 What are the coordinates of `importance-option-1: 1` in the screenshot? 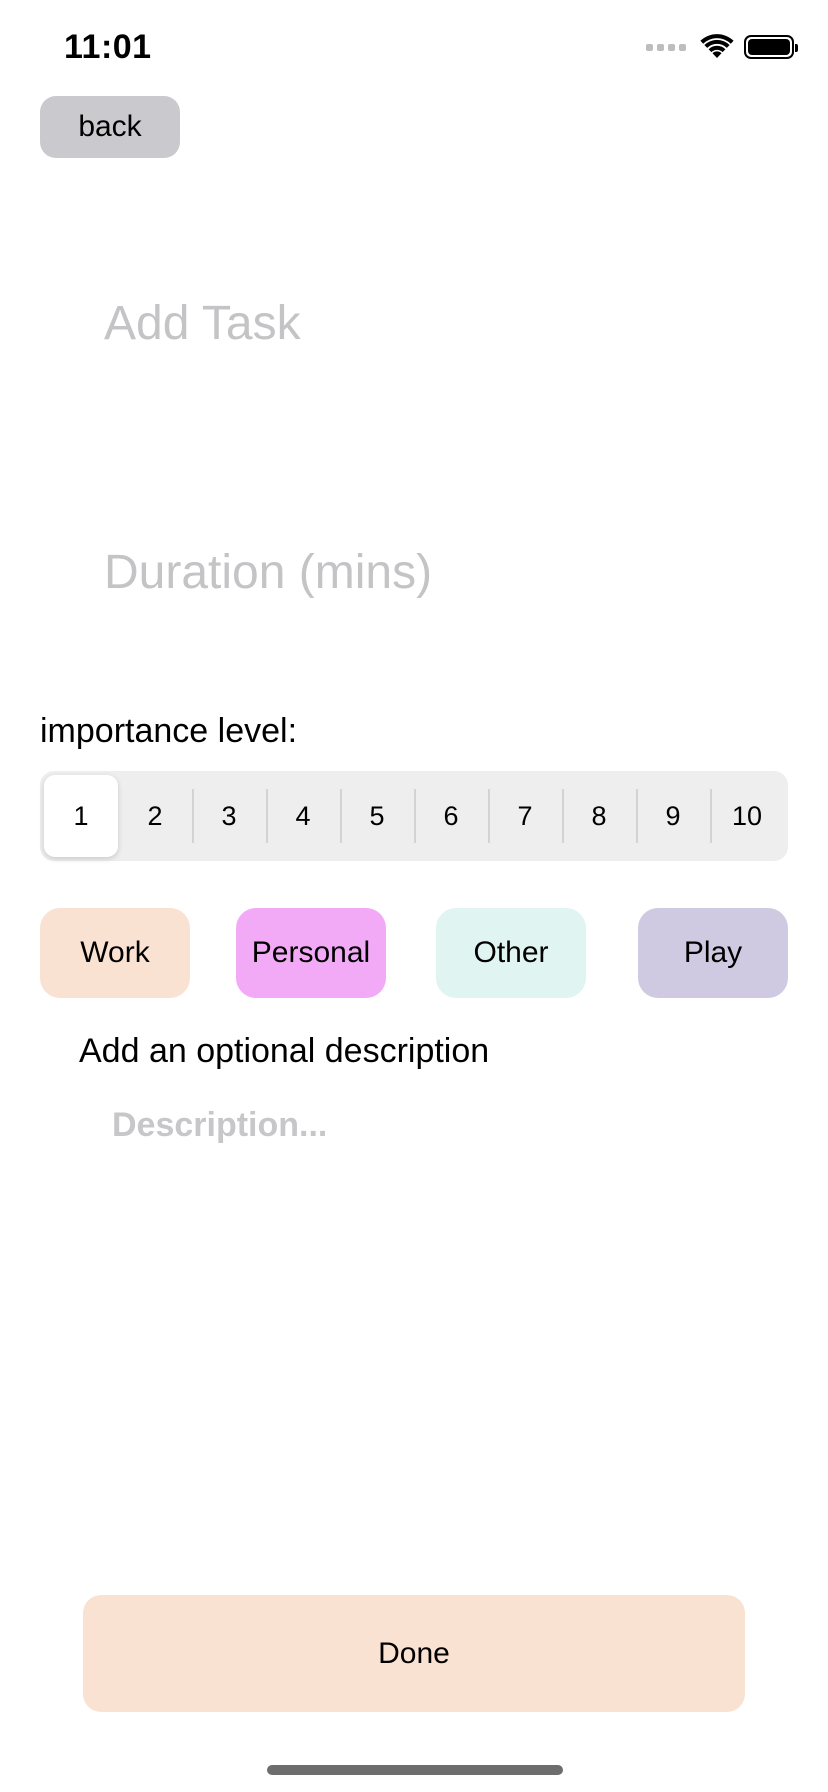 It's located at (81, 816).